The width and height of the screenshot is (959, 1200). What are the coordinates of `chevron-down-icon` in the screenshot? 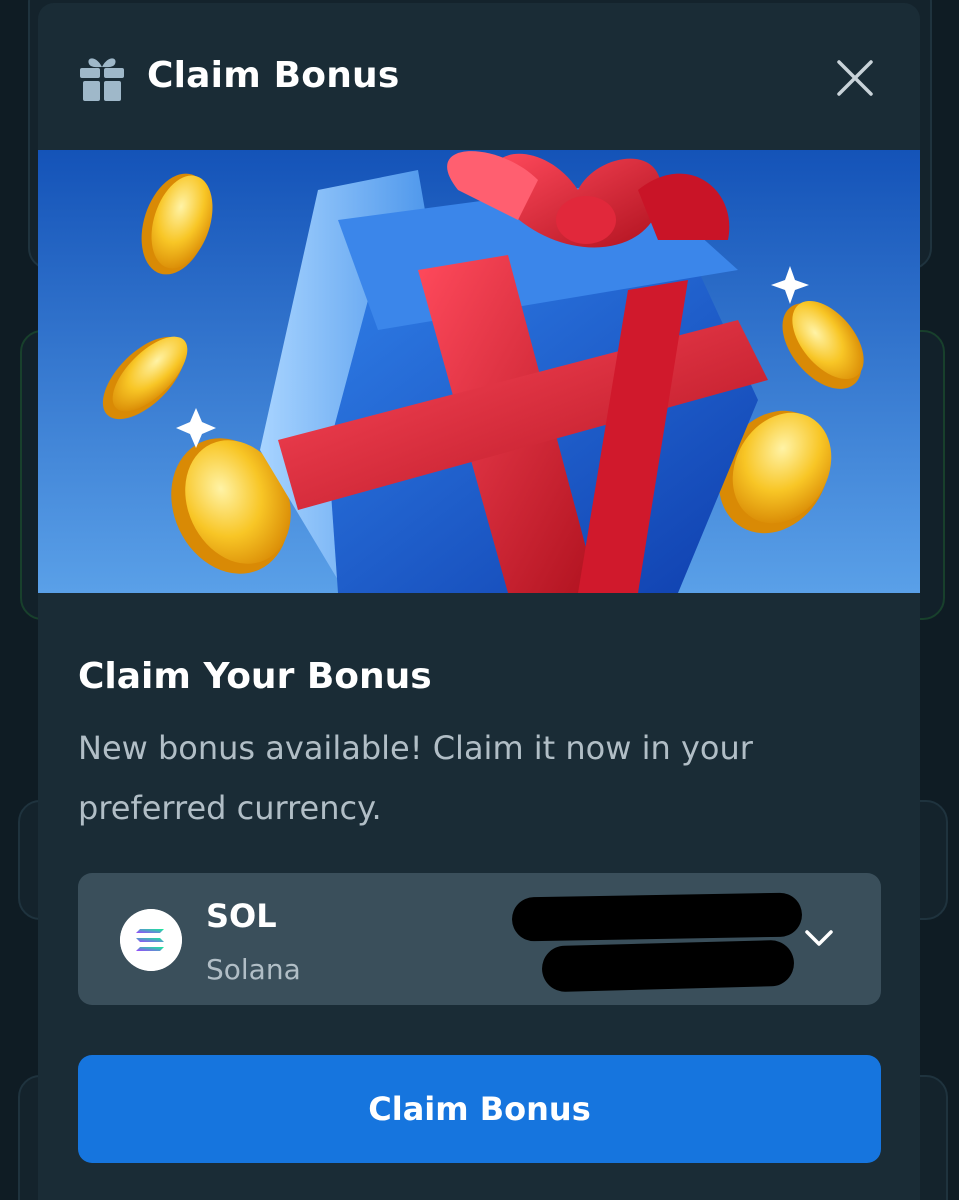 It's located at (819, 938).